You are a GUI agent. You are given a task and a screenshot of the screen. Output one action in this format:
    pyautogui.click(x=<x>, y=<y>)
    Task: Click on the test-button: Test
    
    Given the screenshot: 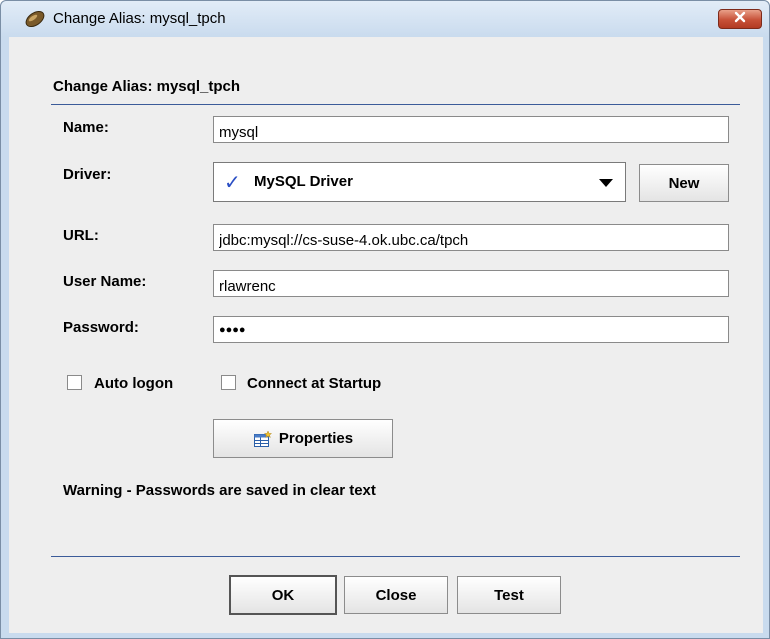 What is the action you would take?
    pyautogui.click(x=509, y=595)
    